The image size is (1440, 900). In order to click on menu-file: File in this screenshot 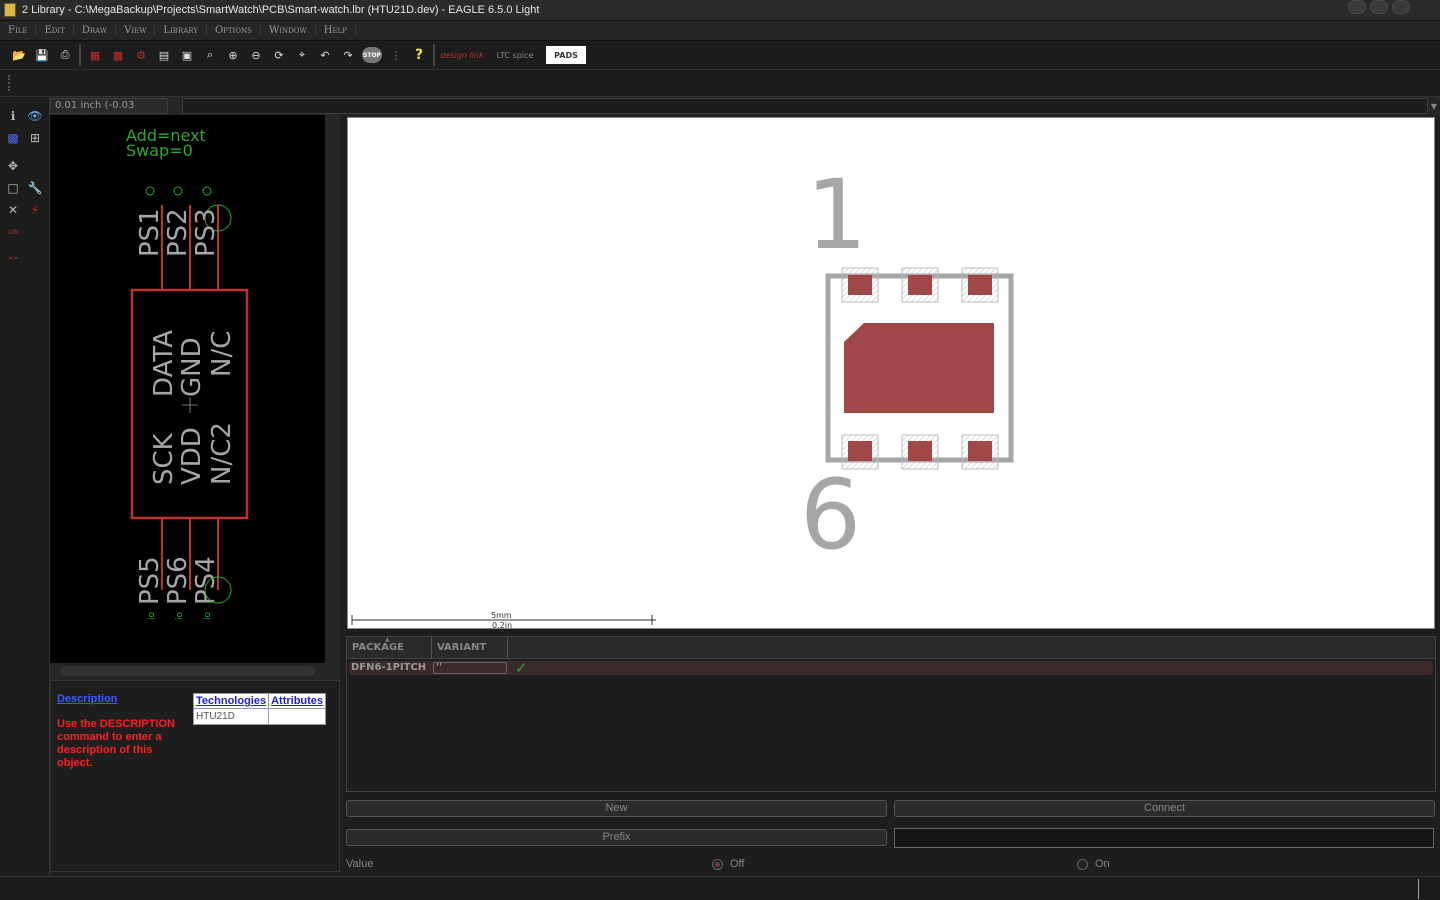, I will do `click(18, 30)`.